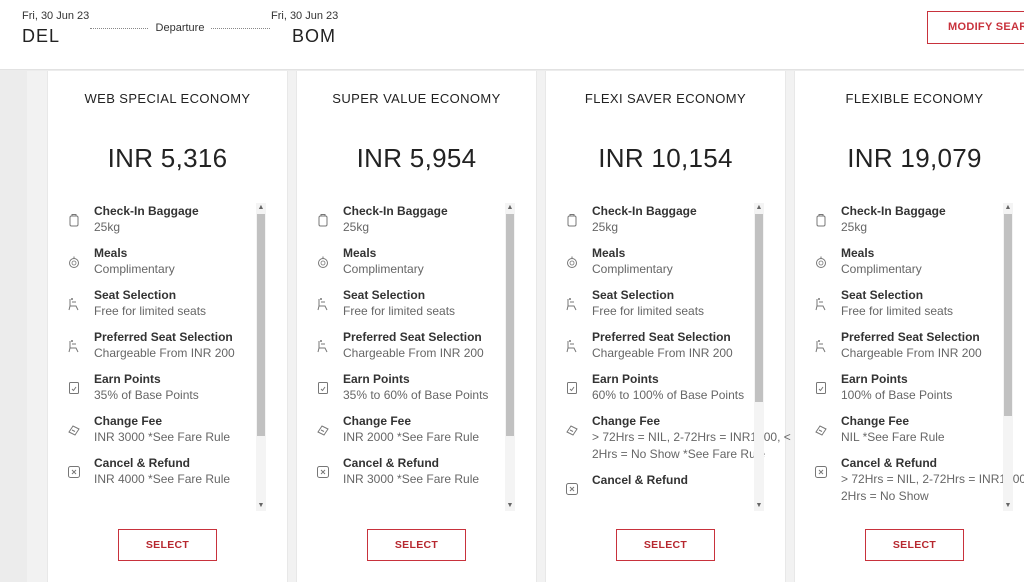  I want to click on fare-price: INR 5,954, so click(416, 158).